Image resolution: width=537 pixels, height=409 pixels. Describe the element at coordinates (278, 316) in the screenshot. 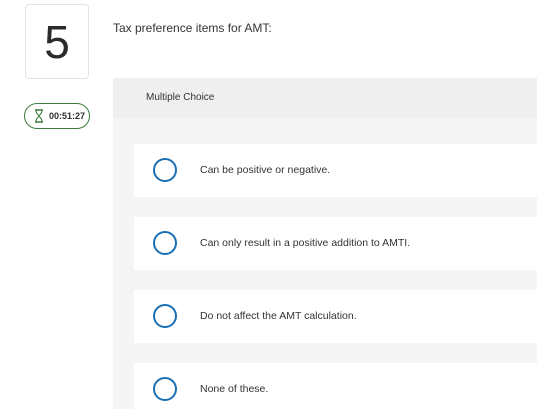

I see `choice-label: Do not affect the AMT calculation.` at that location.